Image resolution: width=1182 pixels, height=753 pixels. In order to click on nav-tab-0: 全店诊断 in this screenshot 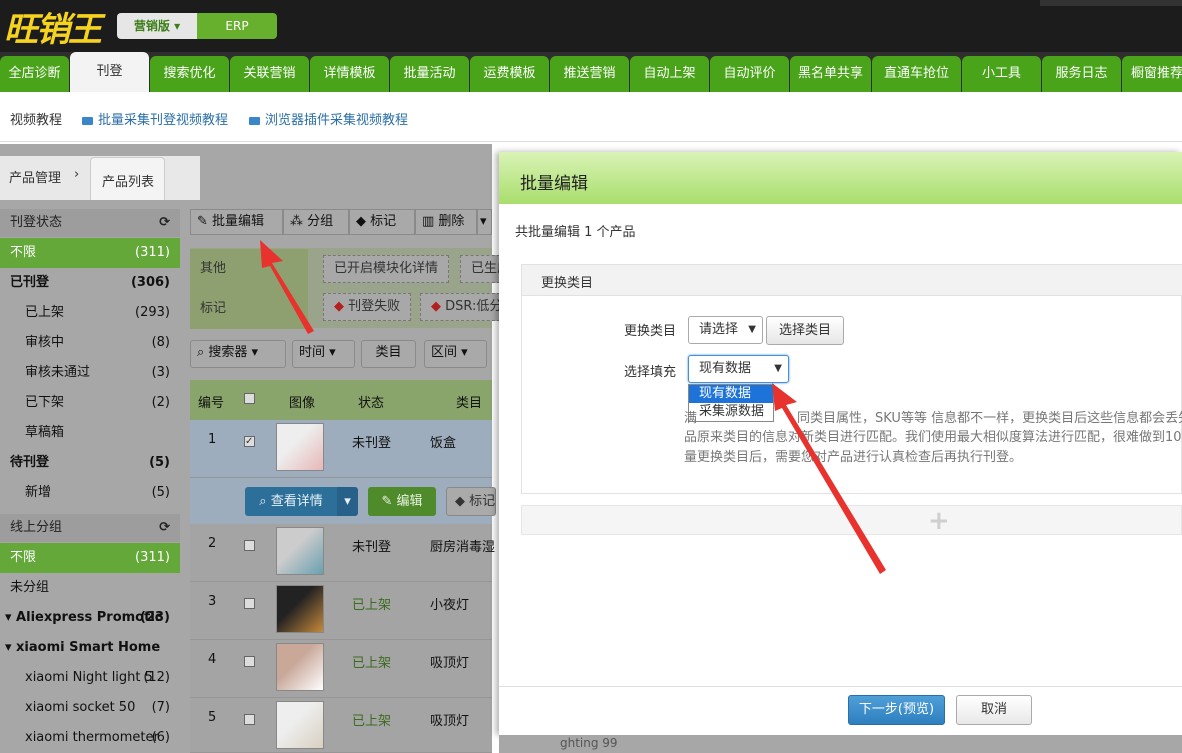, I will do `click(34, 74)`.